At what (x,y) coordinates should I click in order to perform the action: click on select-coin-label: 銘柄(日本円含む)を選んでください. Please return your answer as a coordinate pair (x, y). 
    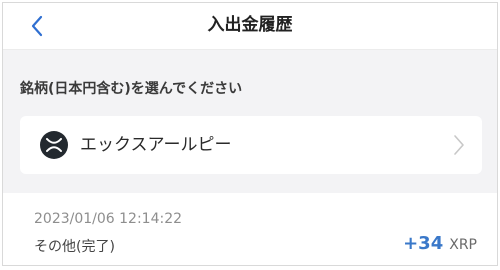
    Looking at the image, I should click on (131, 89).